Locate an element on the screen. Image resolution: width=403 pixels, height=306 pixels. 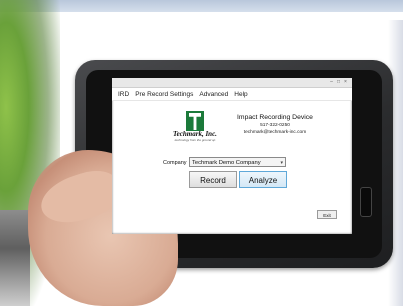
tablet-side-port is located at coordinates (366, 202).